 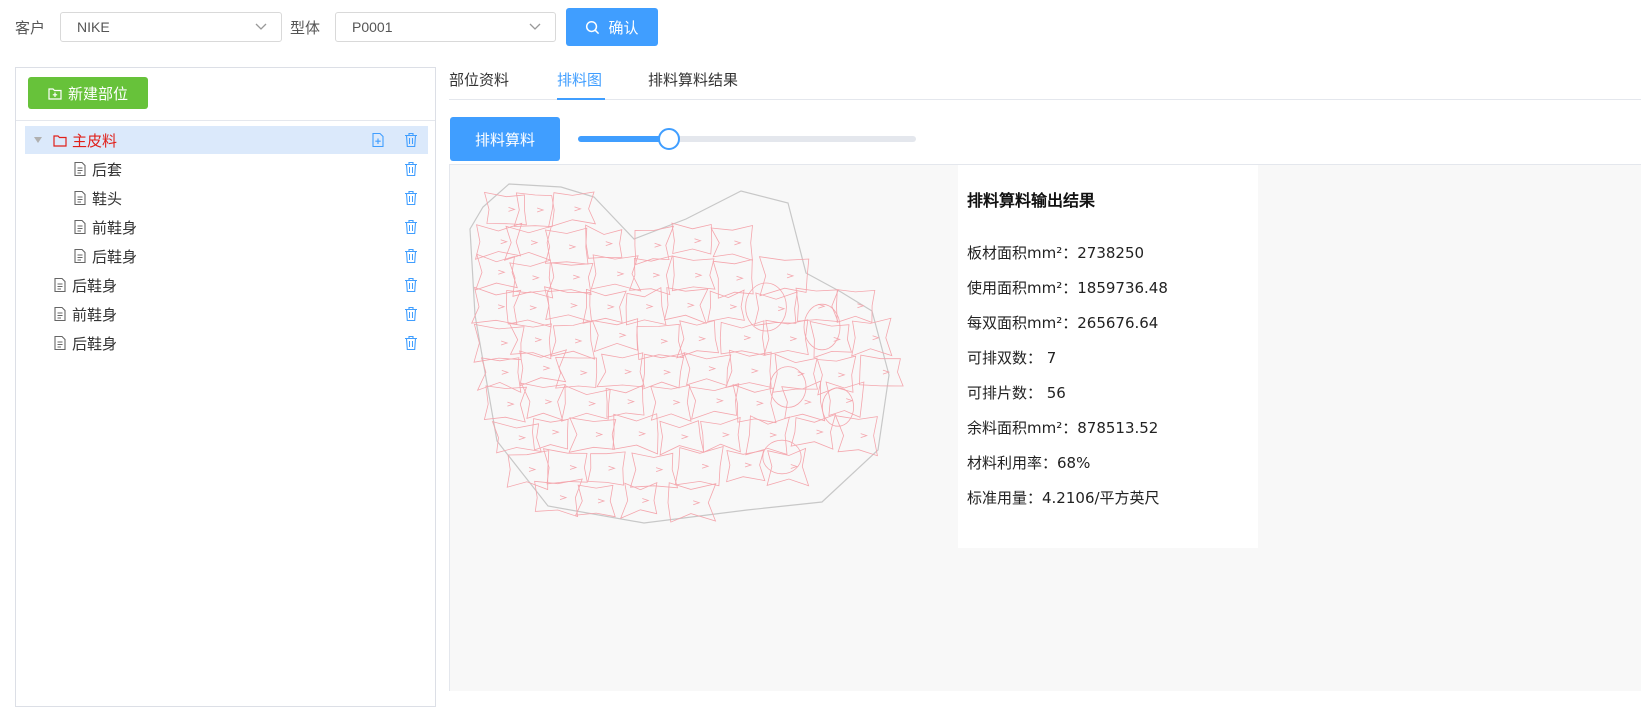 I want to click on chevron-down-icon, so click(x=261, y=26).